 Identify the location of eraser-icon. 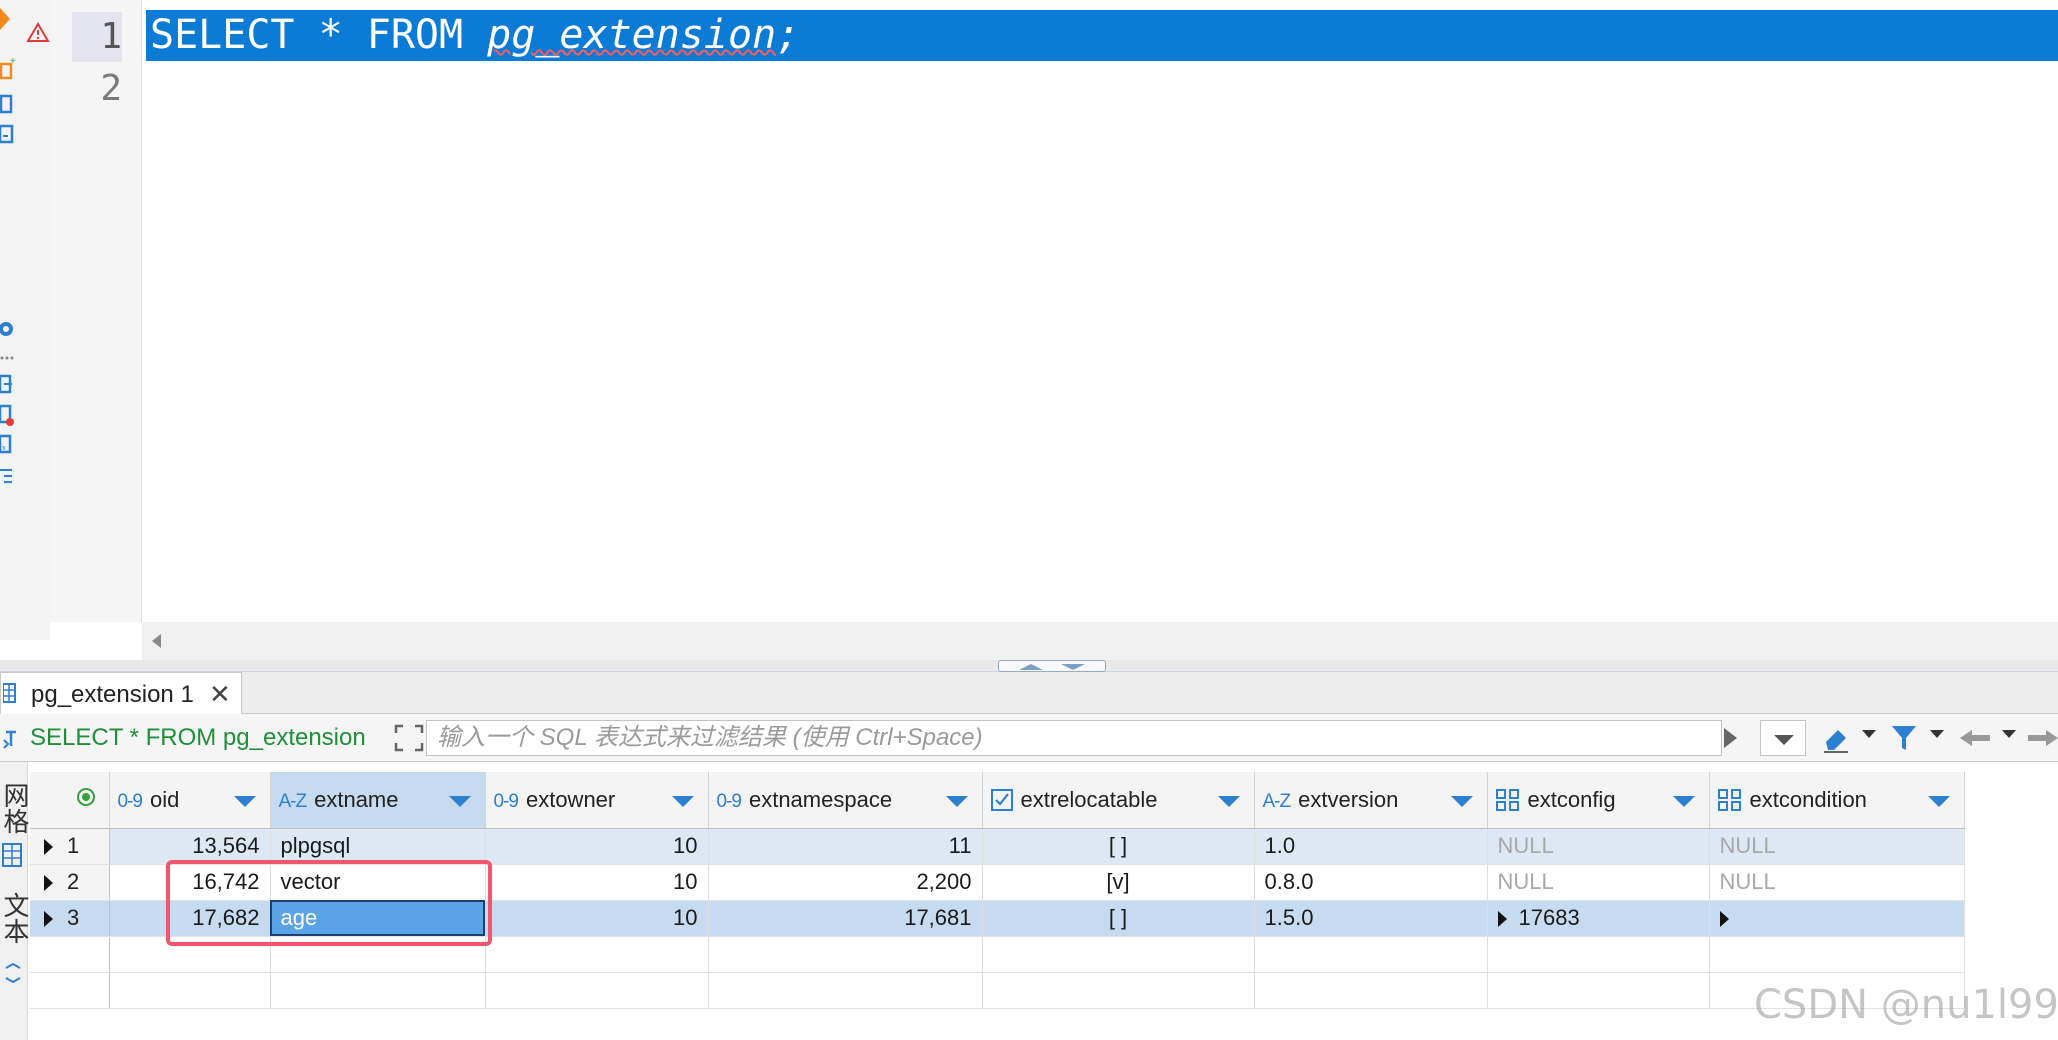
(1837, 738).